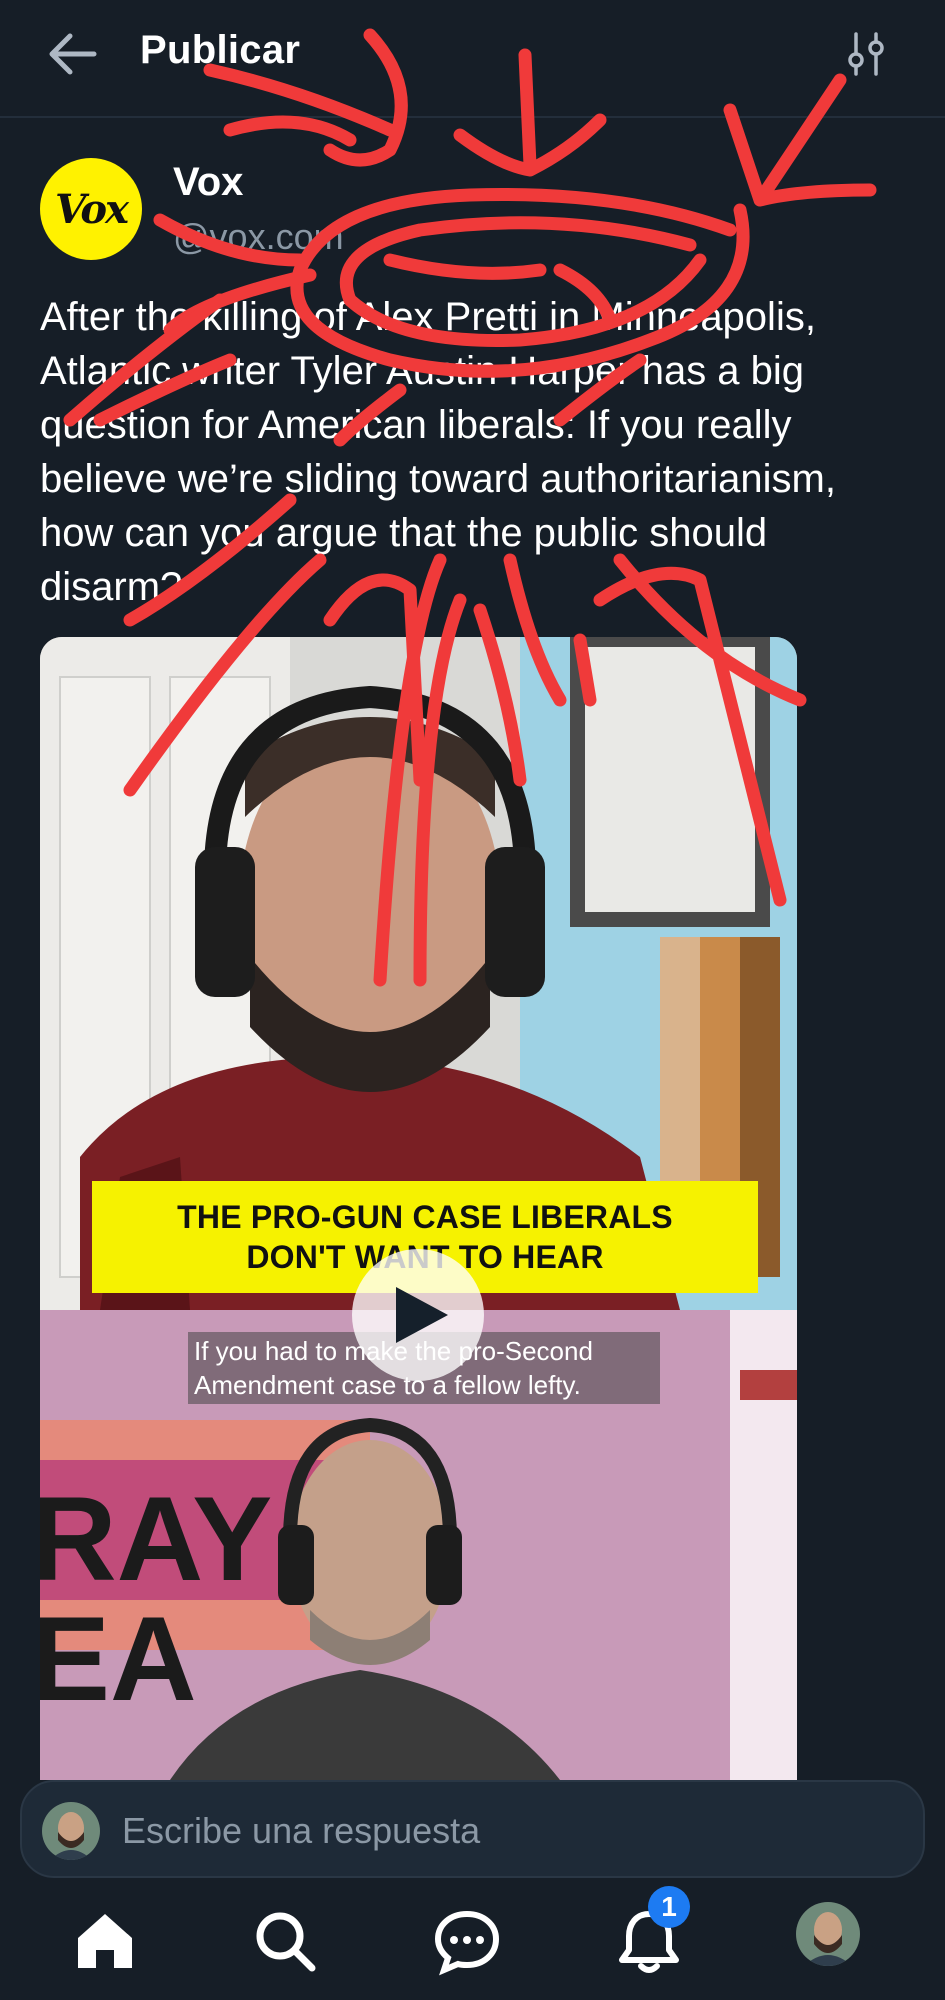 The image size is (945, 2000). Describe the element at coordinates (866, 54) in the screenshot. I see `sliders-icon` at that location.